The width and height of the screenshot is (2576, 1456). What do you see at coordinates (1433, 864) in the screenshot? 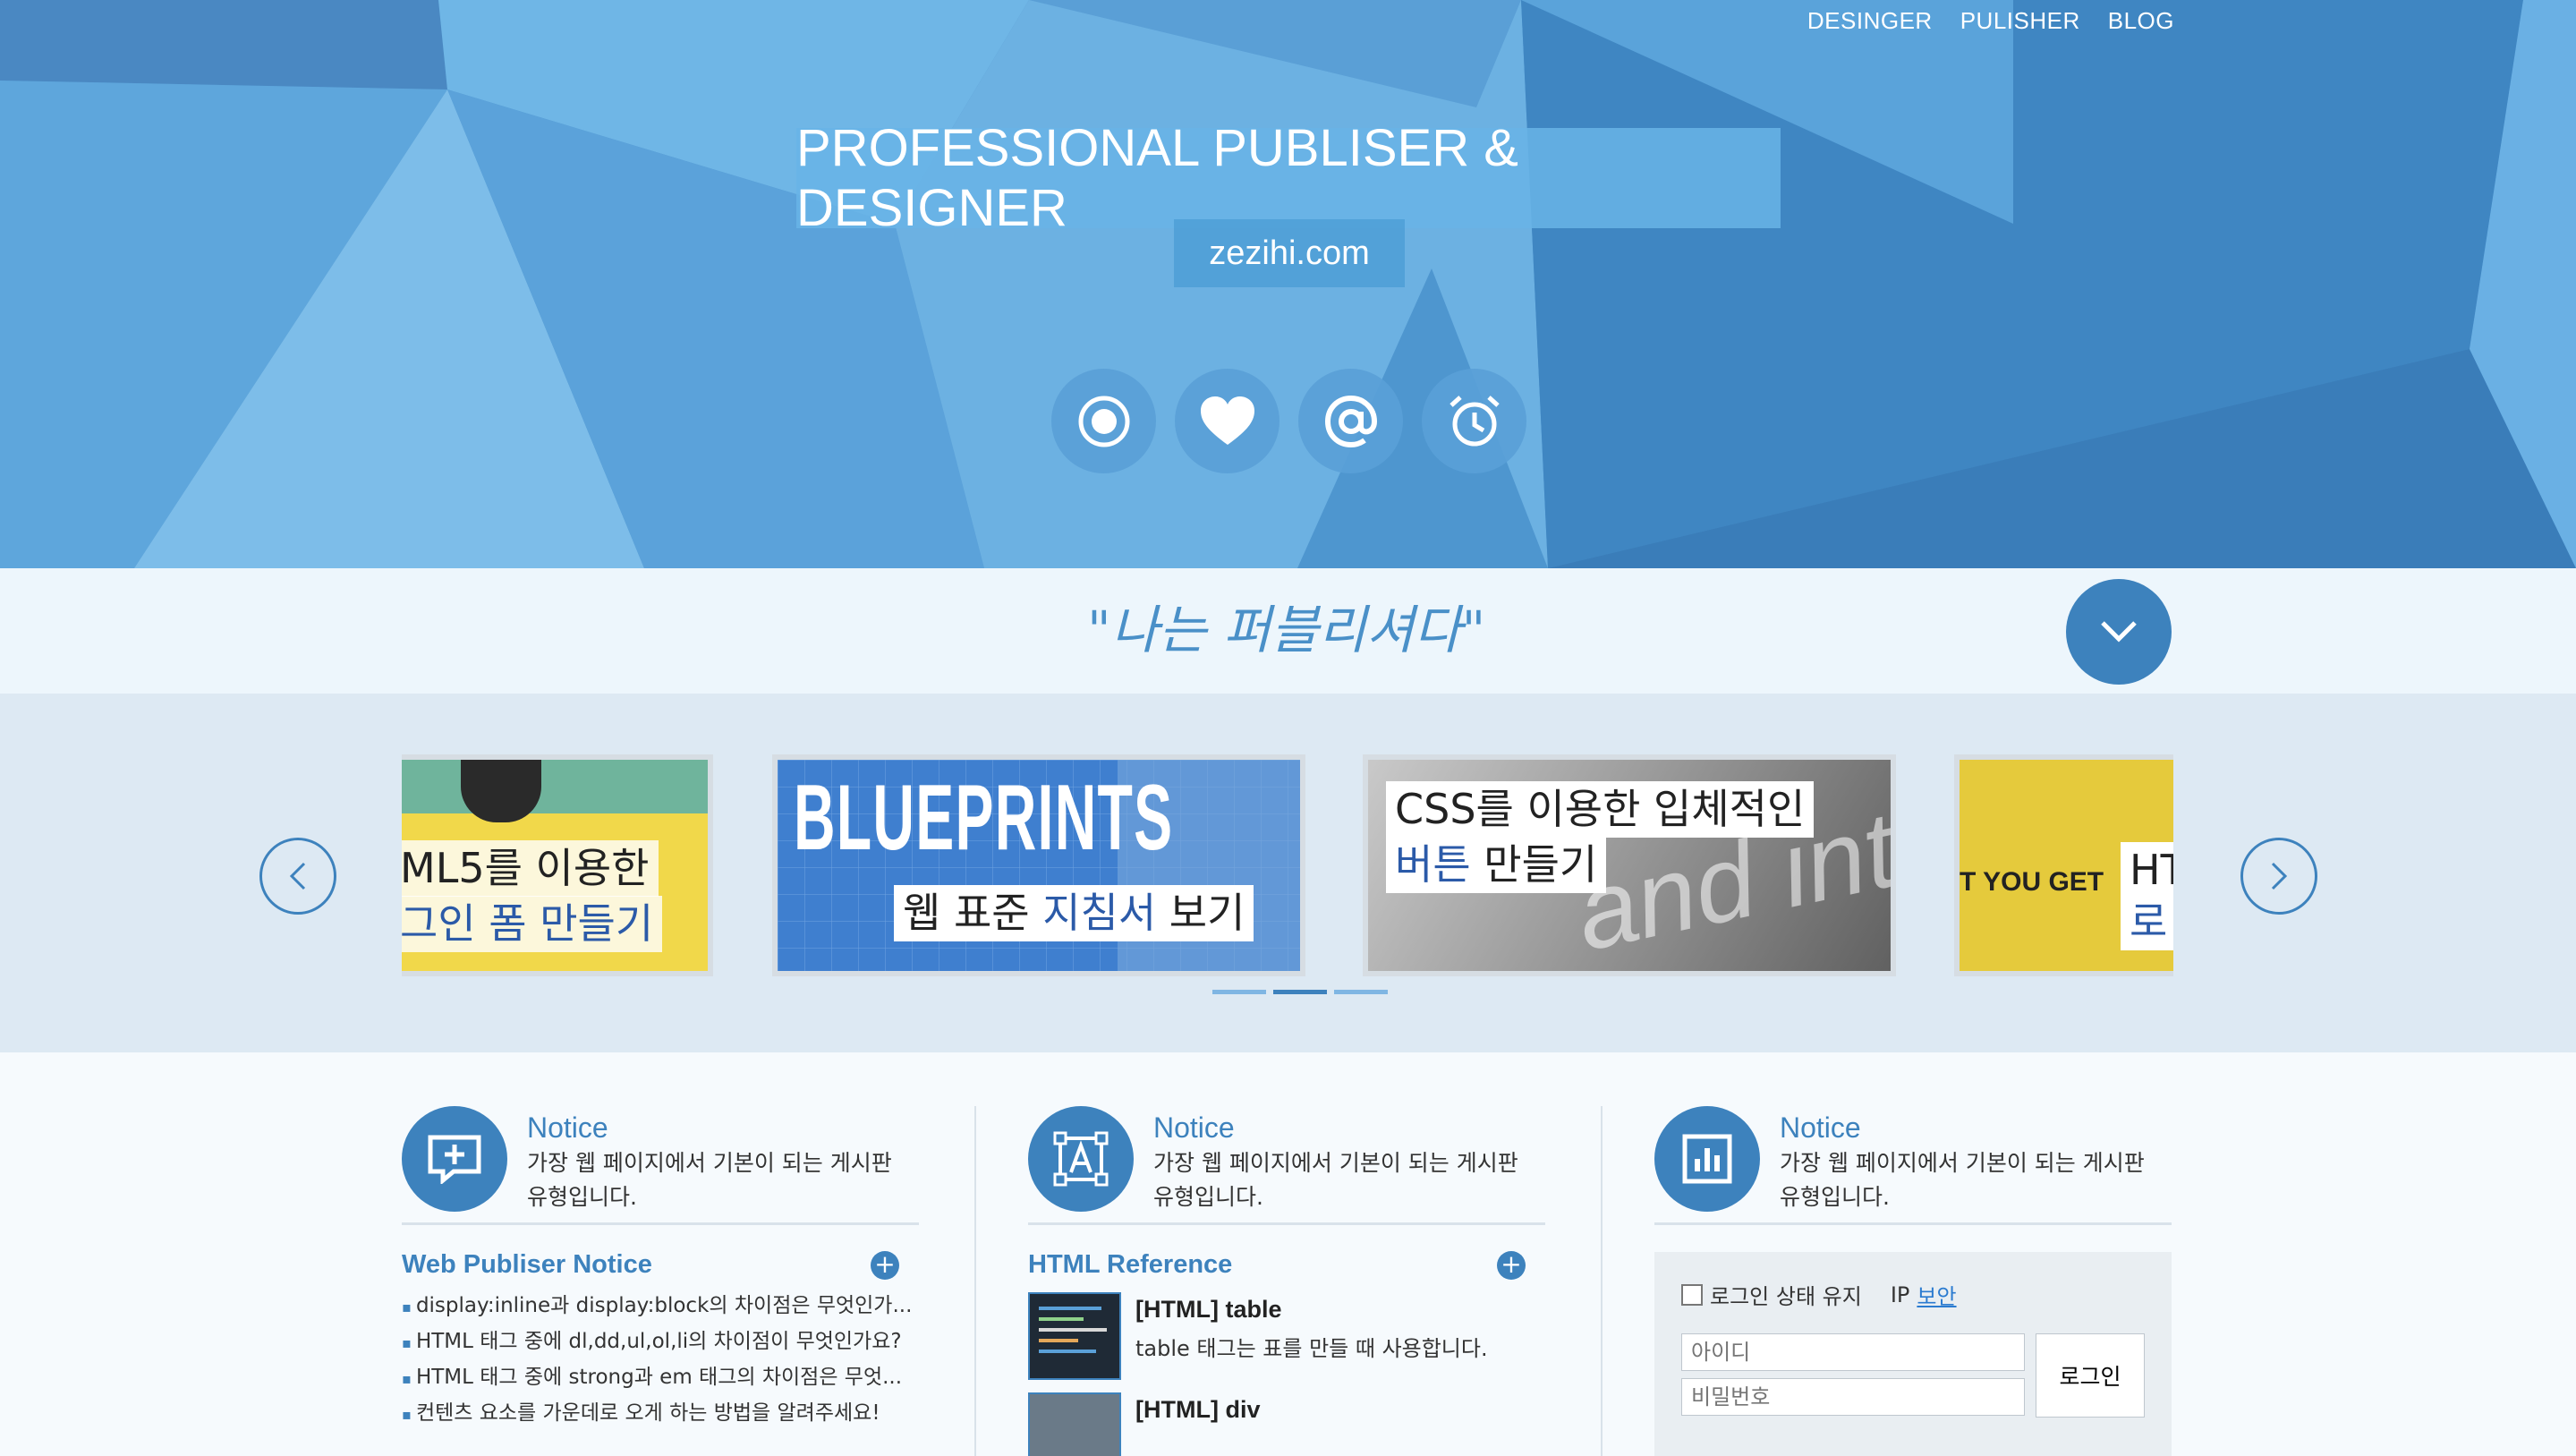
I see `caption-highlight: 버튼` at bounding box center [1433, 864].